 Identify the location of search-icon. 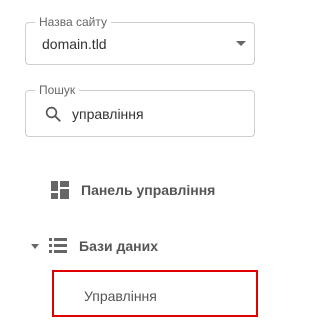
(53, 114).